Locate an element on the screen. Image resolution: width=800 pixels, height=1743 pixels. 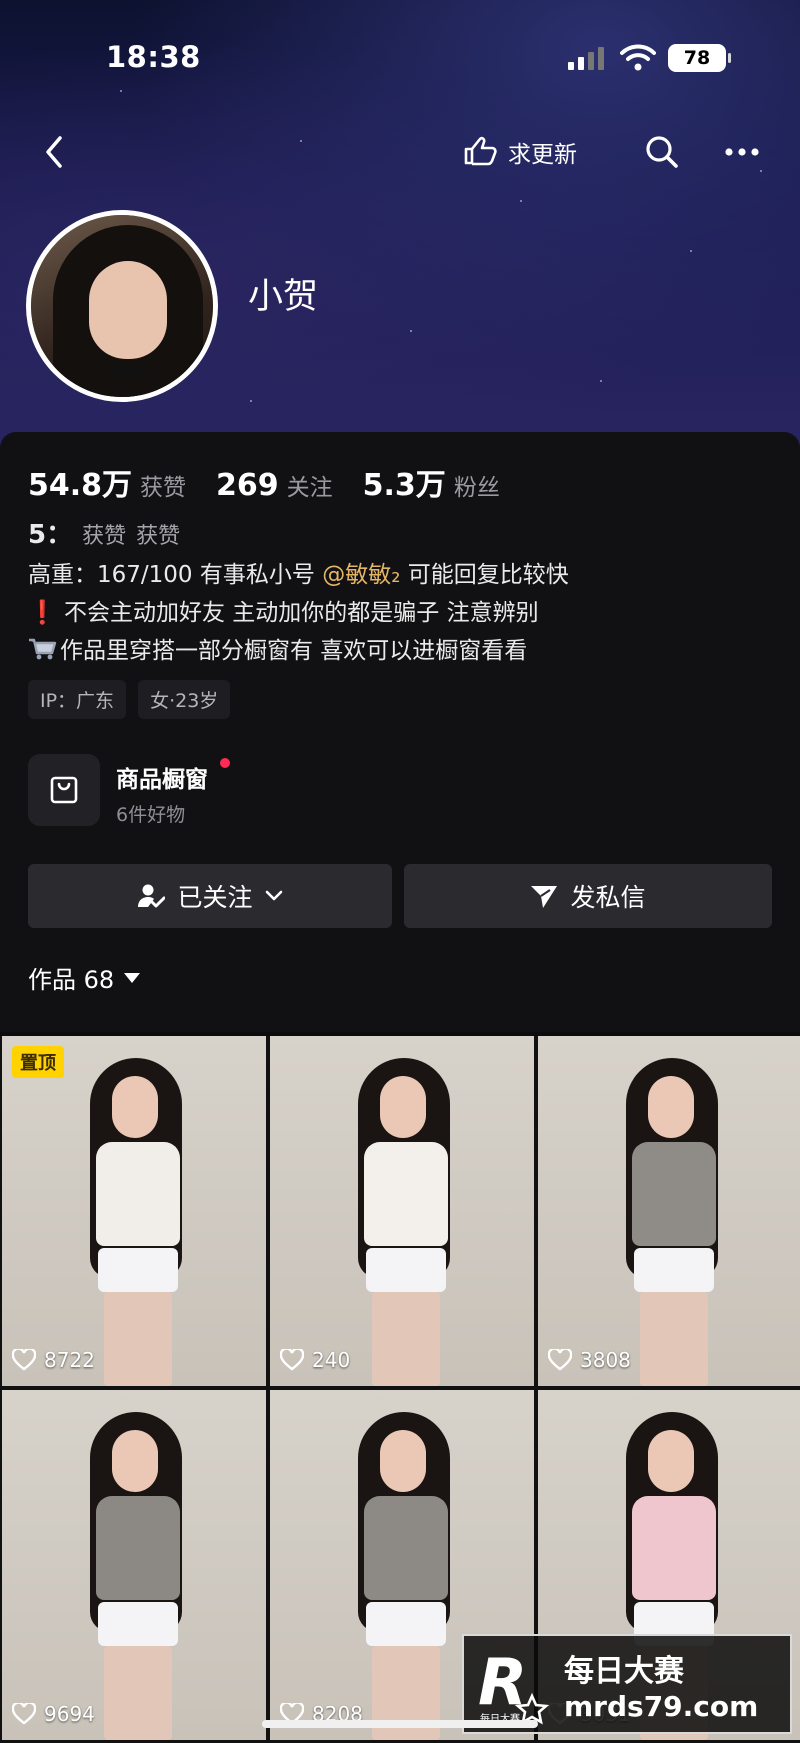
like-count: 8722 is located at coordinates (53, 1360).